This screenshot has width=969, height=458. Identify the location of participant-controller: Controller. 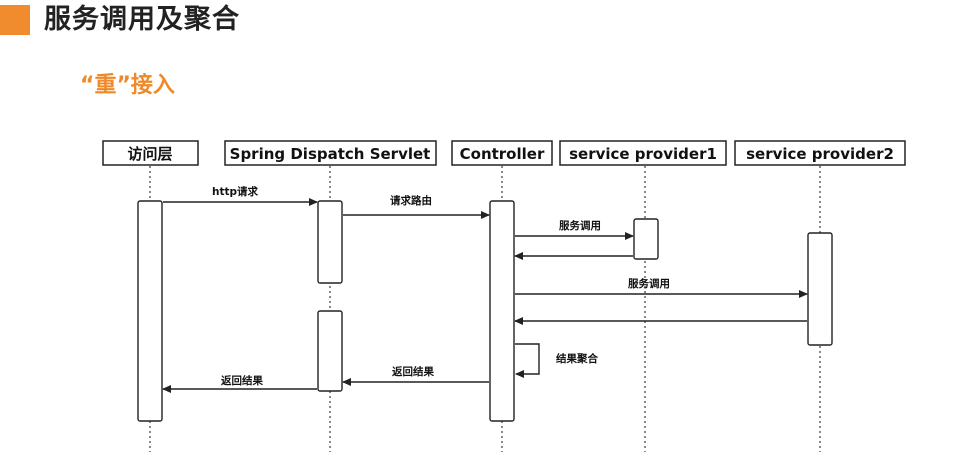
(502, 153).